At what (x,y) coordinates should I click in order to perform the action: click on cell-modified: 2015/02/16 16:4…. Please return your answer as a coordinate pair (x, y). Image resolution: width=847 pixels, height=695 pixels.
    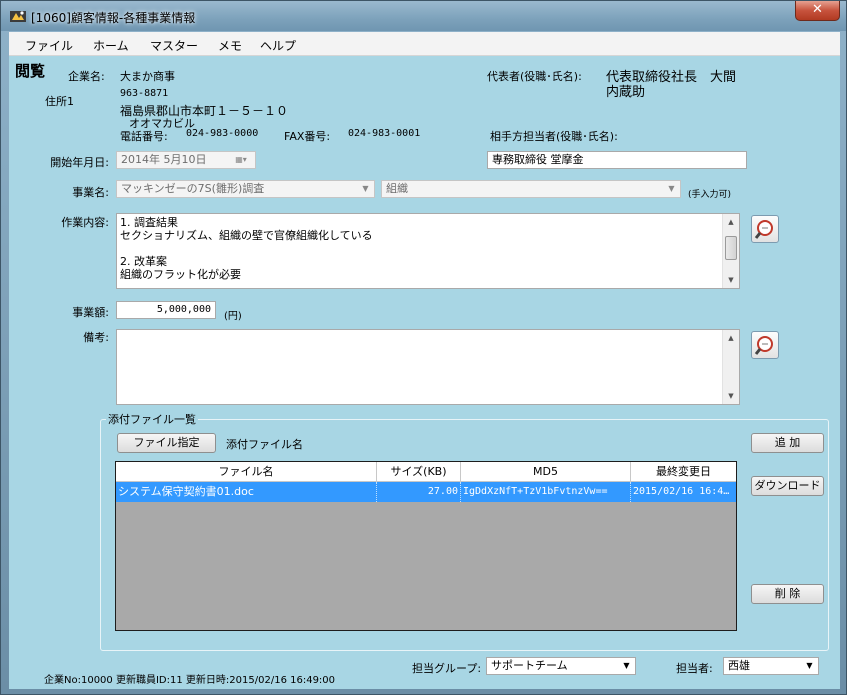
    Looking at the image, I should click on (681, 491).